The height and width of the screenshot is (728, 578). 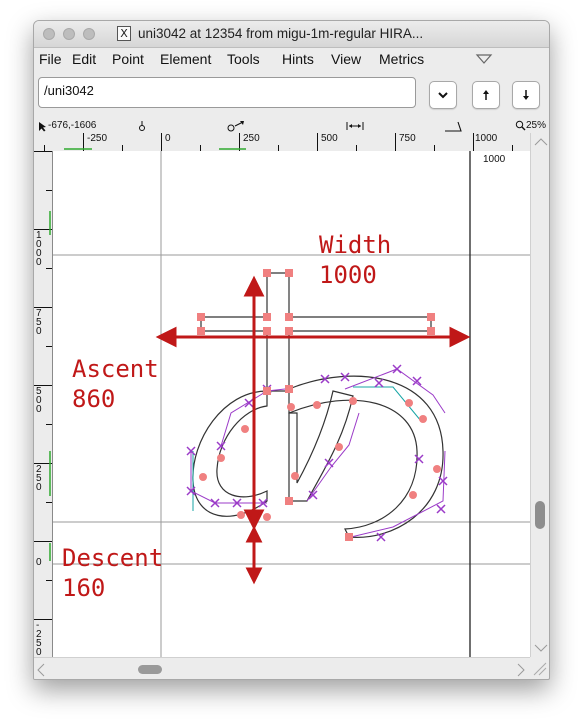 I want to click on descent-annotation-value: 160, so click(x=84, y=588).